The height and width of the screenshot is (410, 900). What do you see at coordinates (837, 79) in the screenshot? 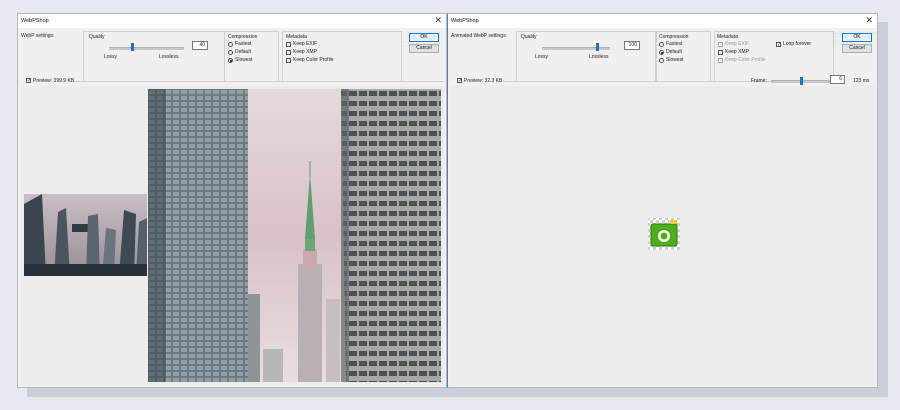
I see `frame-number-field: 6` at bounding box center [837, 79].